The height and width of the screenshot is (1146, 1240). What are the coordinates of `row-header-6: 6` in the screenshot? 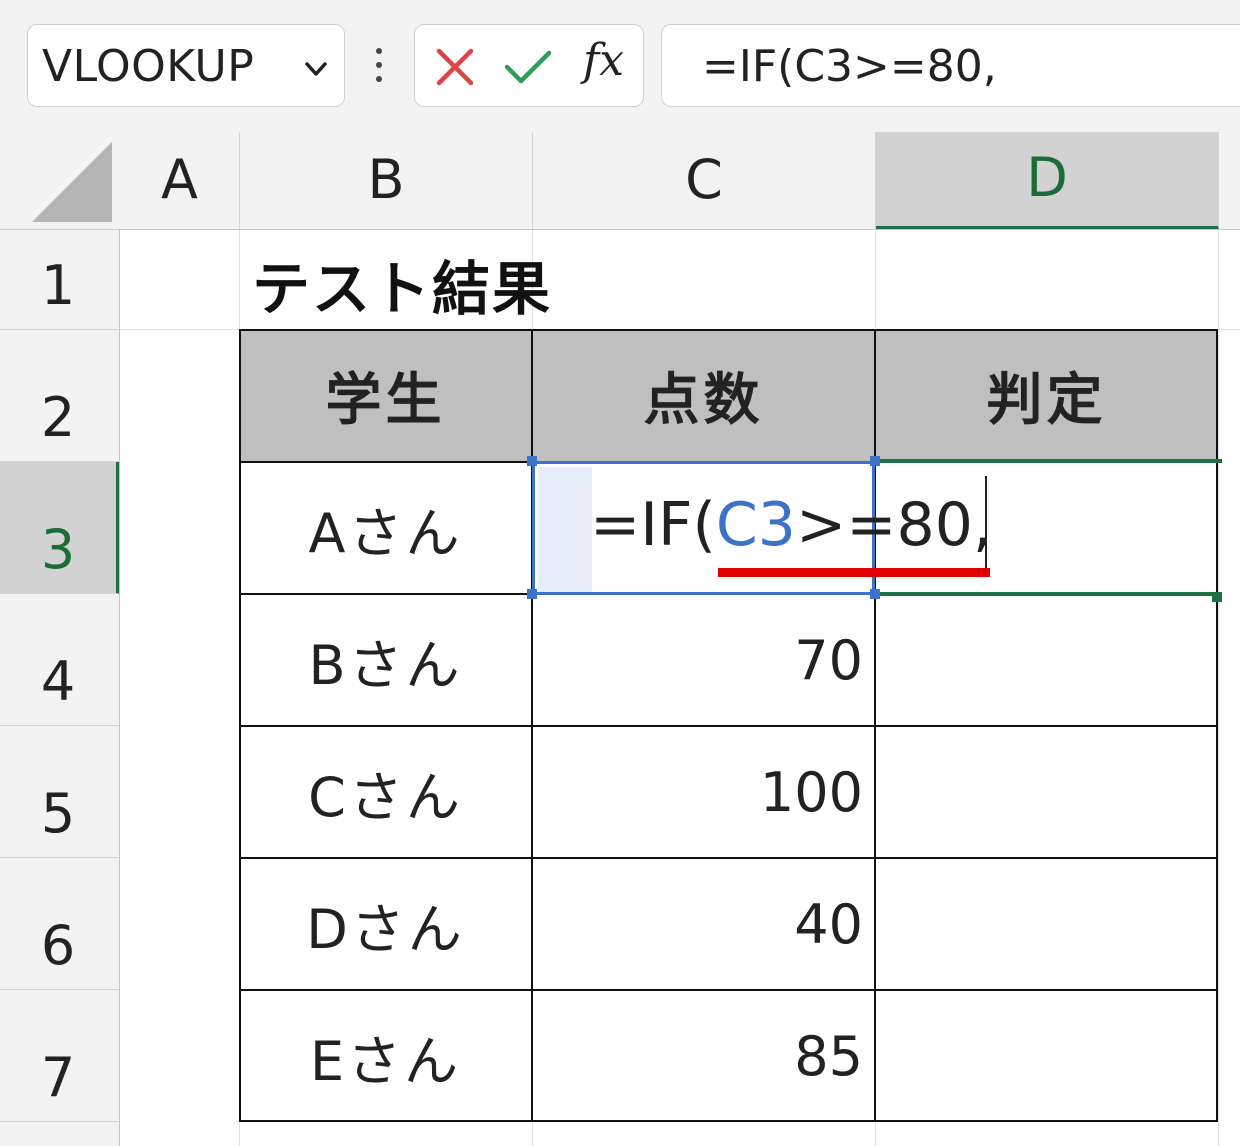 It's located at (60, 924).